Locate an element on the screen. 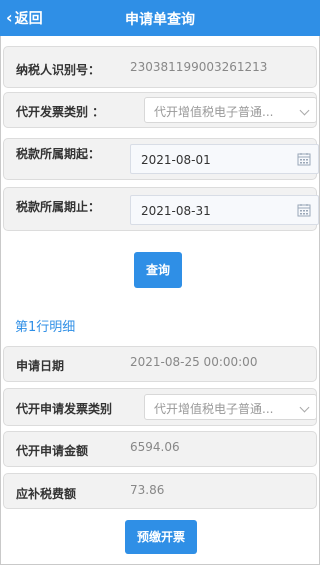 The image size is (320, 565). apply-date-label: 申请日期 is located at coordinates (40, 366).